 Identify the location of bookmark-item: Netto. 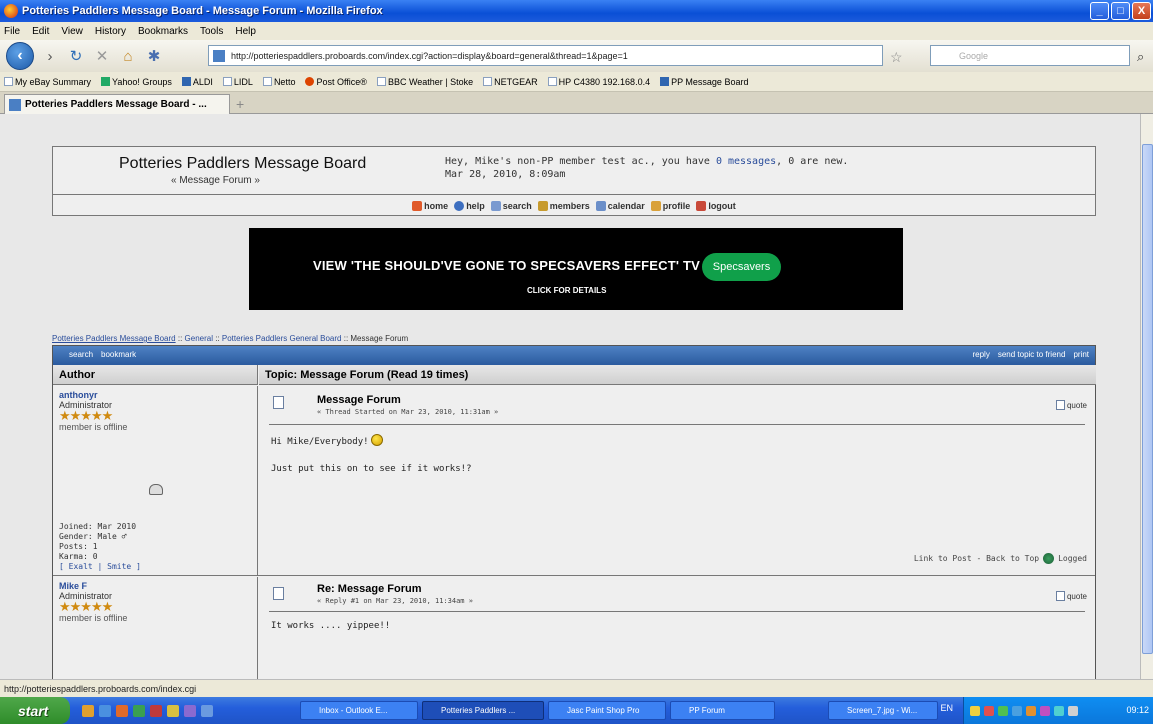
(278, 81).